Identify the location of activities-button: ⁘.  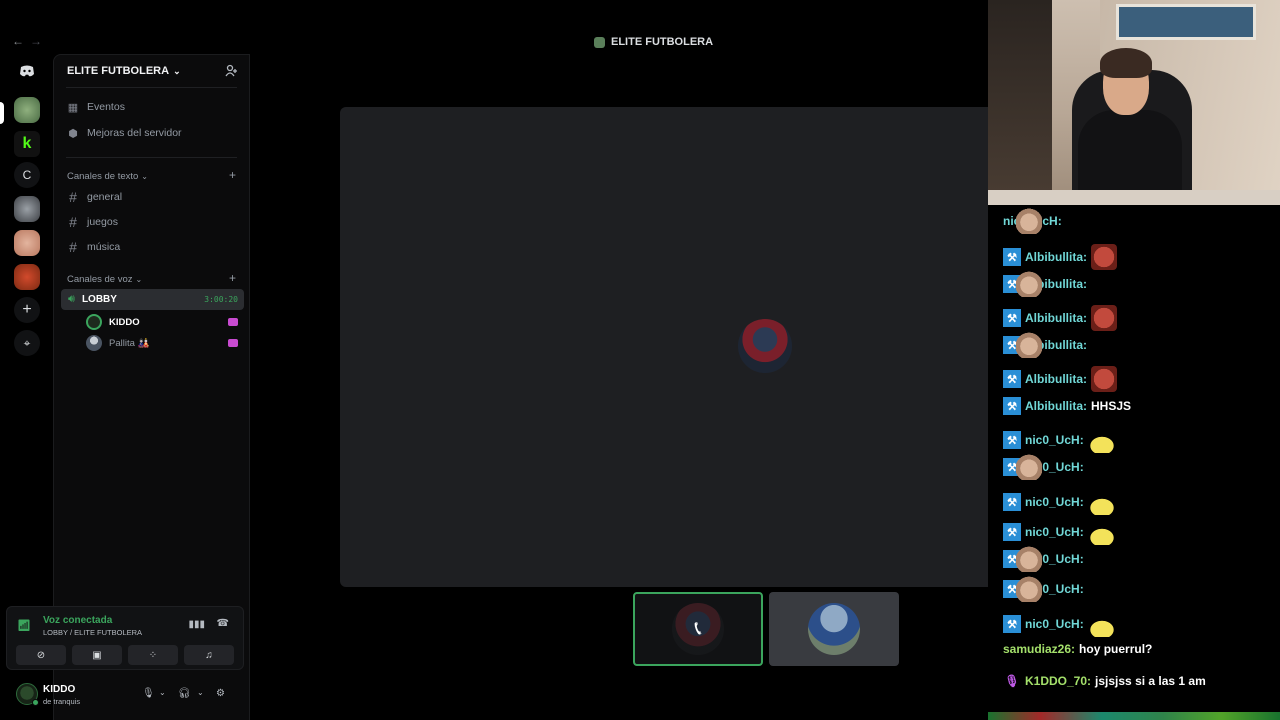
(153, 655).